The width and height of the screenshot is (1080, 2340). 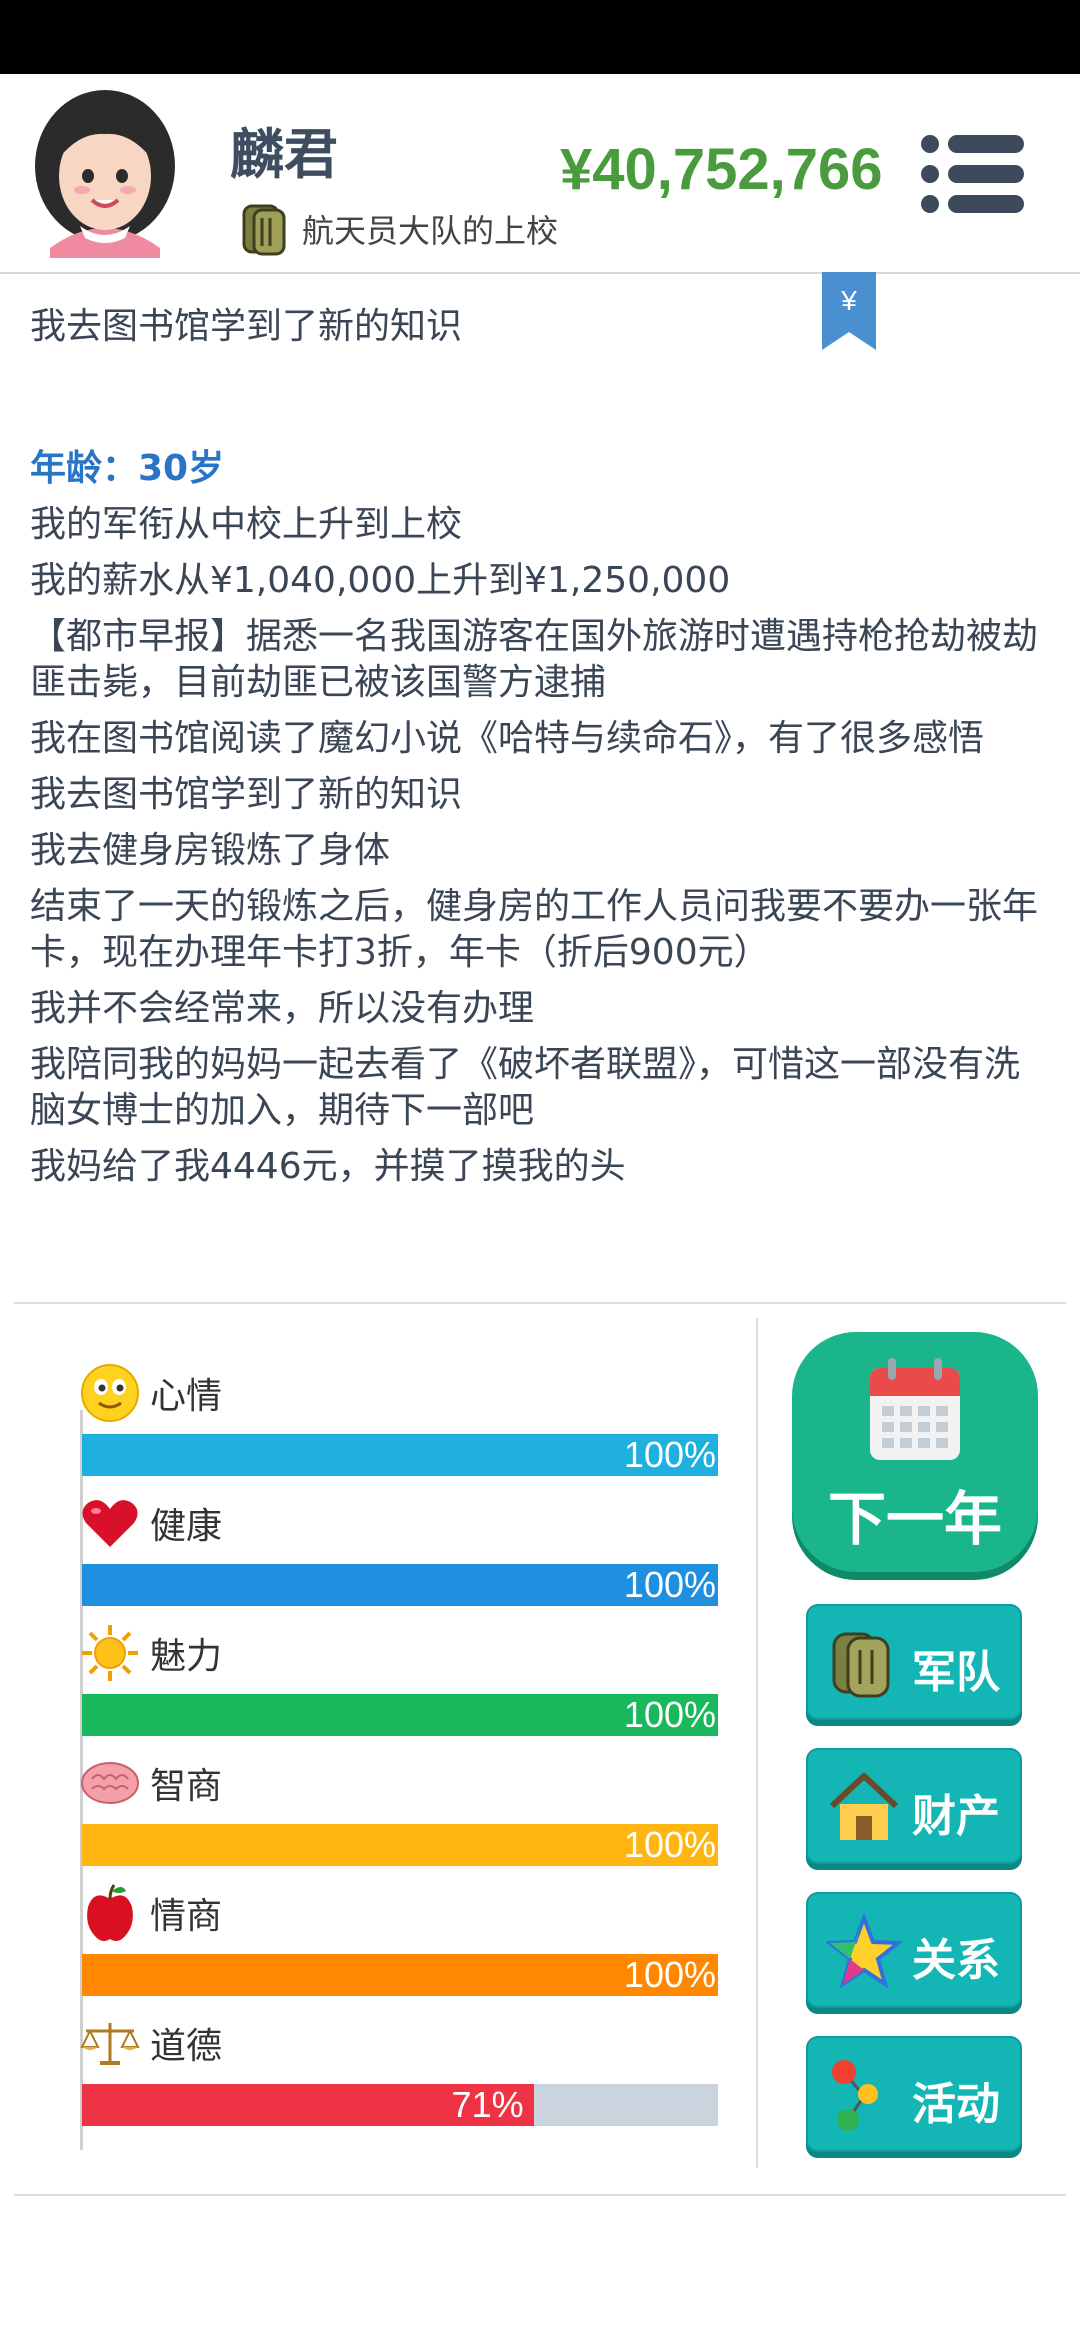 What do you see at coordinates (400, 1687) in the screenshot?
I see `stat-charm: 魅力 100%` at bounding box center [400, 1687].